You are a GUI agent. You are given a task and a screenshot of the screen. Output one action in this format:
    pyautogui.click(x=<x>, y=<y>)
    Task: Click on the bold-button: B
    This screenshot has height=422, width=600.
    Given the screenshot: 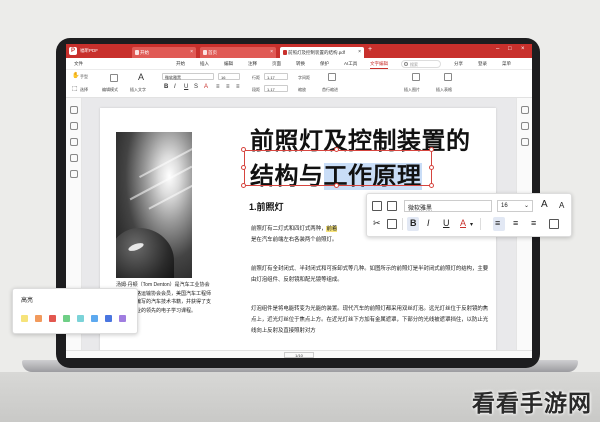 What is the action you would take?
    pyautogui.click(x=413, y=223)
    